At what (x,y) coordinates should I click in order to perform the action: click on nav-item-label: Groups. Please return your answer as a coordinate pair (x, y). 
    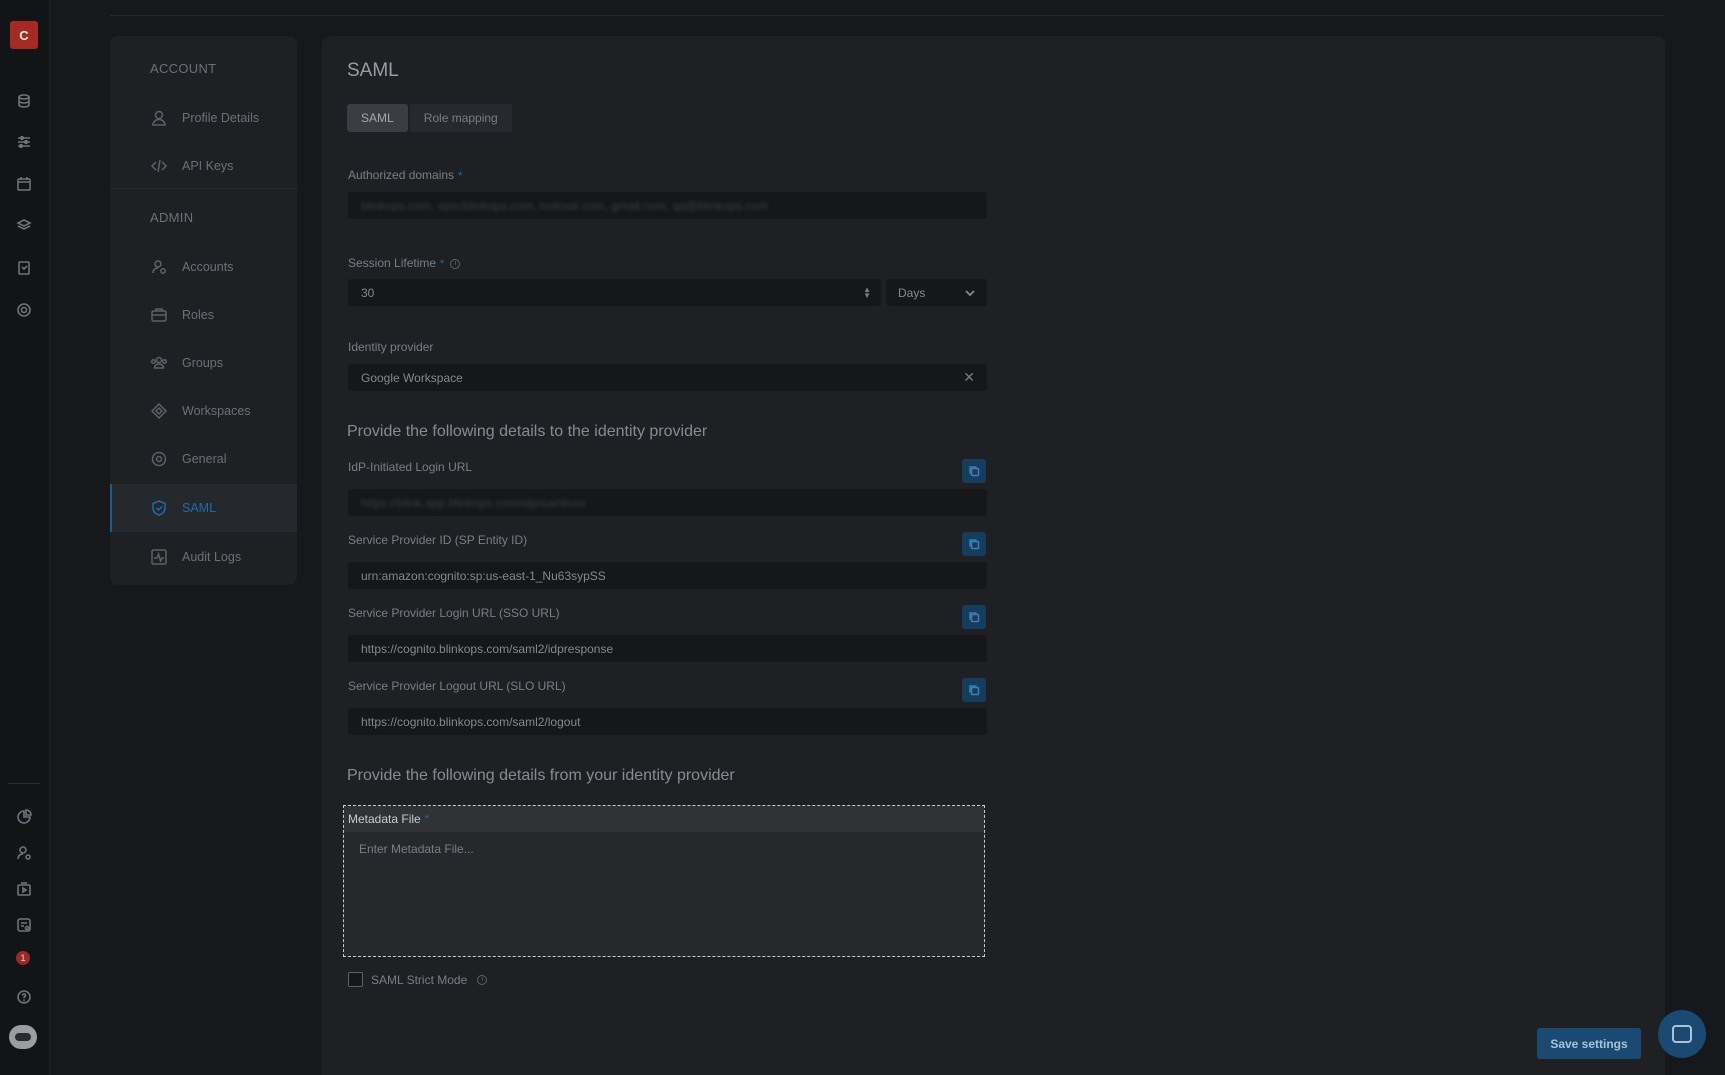
    Looking at the image, I should click on (202, 363).